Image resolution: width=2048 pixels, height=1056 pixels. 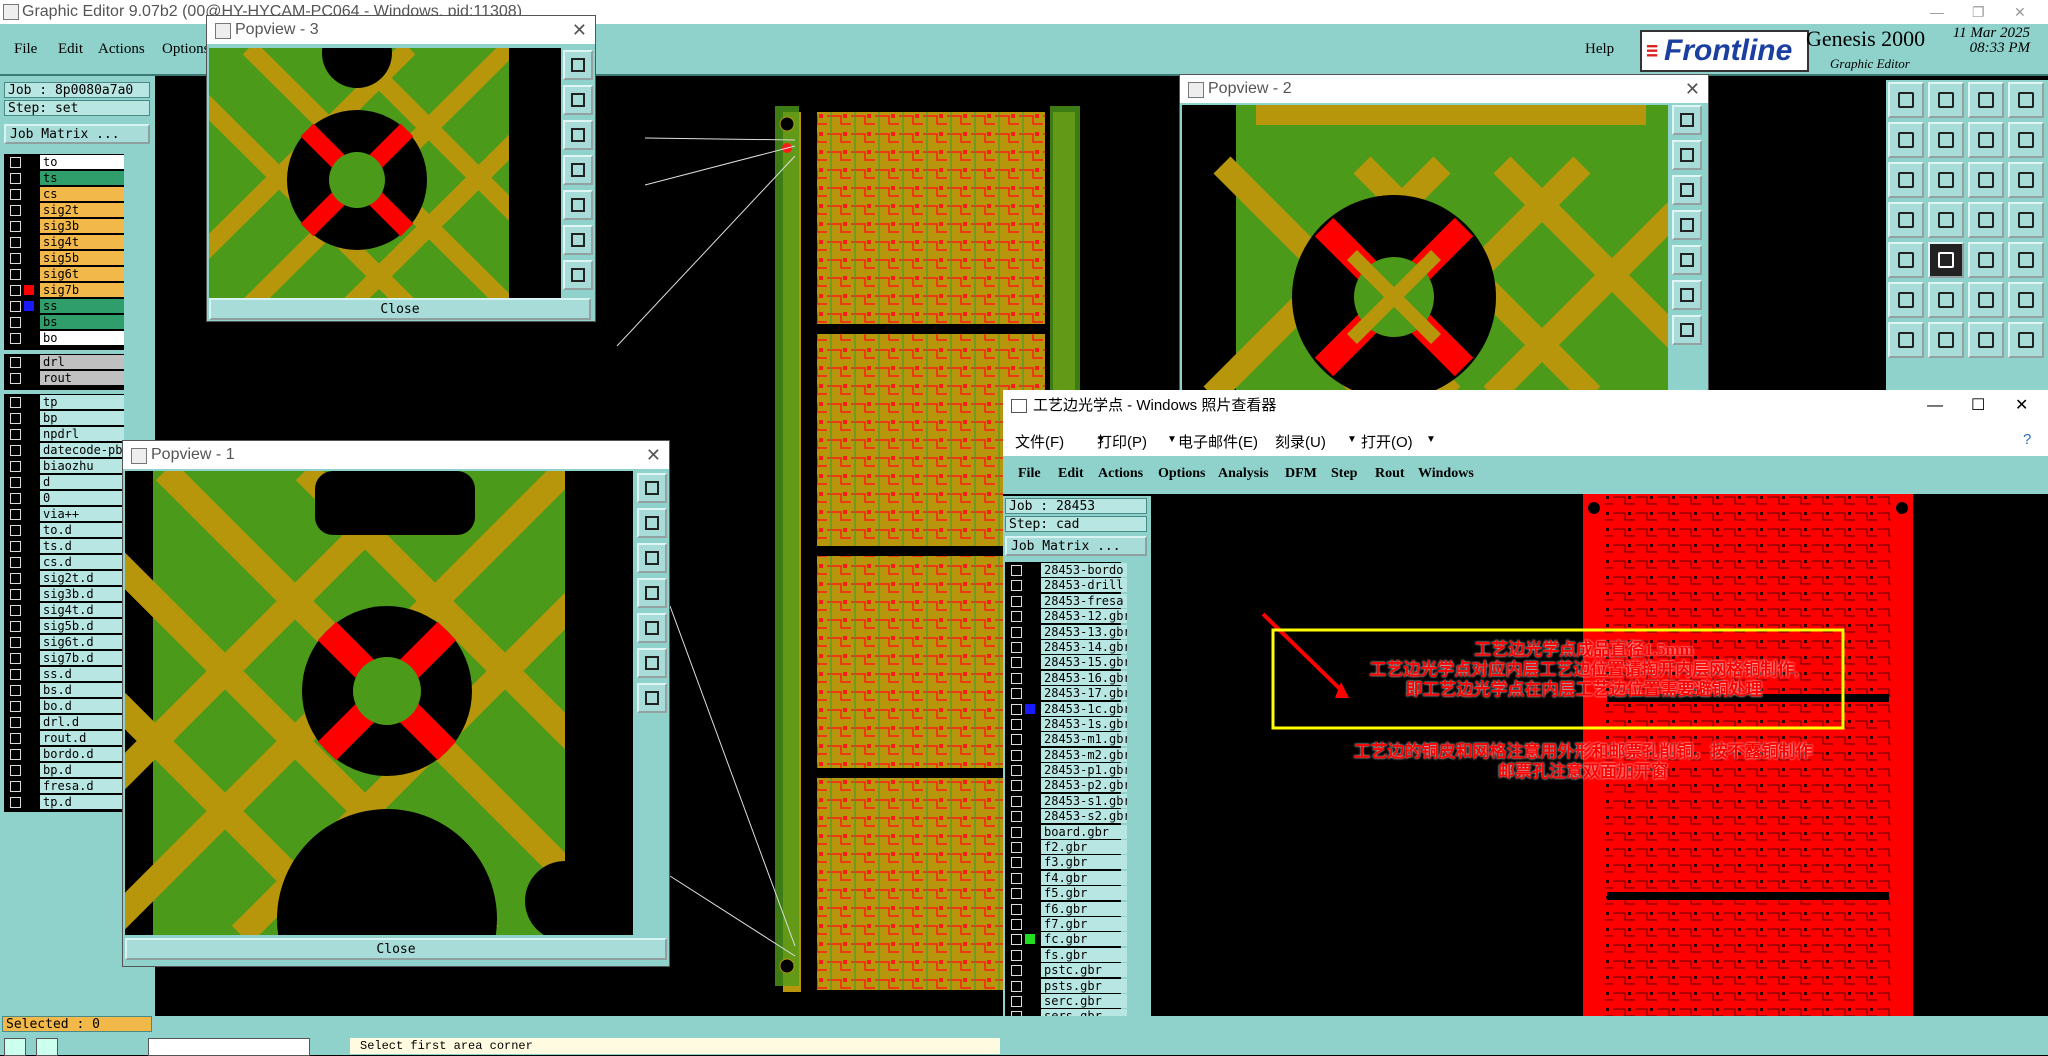 What do you see at coordinates (1687, 225) in the screenshot?
I see `pv2-fit-button` at bounding box center [1687, 225].